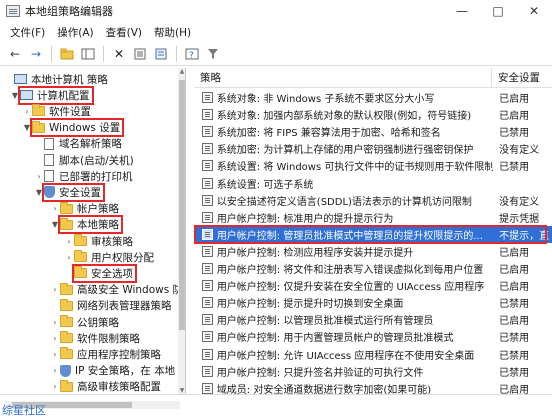 The height and width of the screenshot is (418, 552). I want to click on tree-item-content: 高级审核策略配置, so click(110, 386).